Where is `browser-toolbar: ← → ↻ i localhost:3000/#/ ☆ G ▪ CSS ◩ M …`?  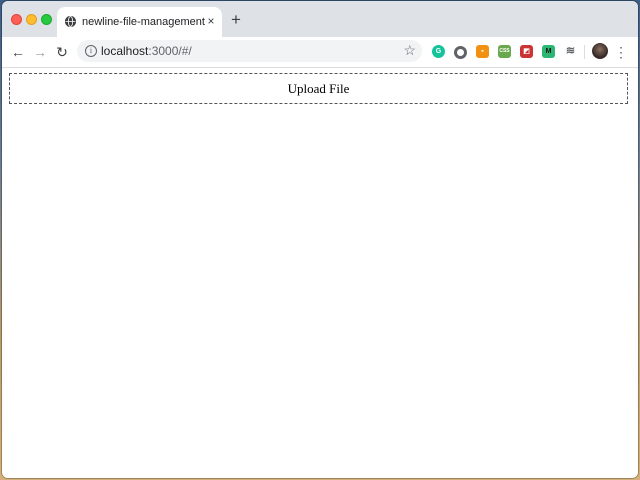 browser-toolbar: ← → ↻ i localhost:3000/#/ ☆ G ▪ CSS ◩ M … is located at coordinates (320, 52).